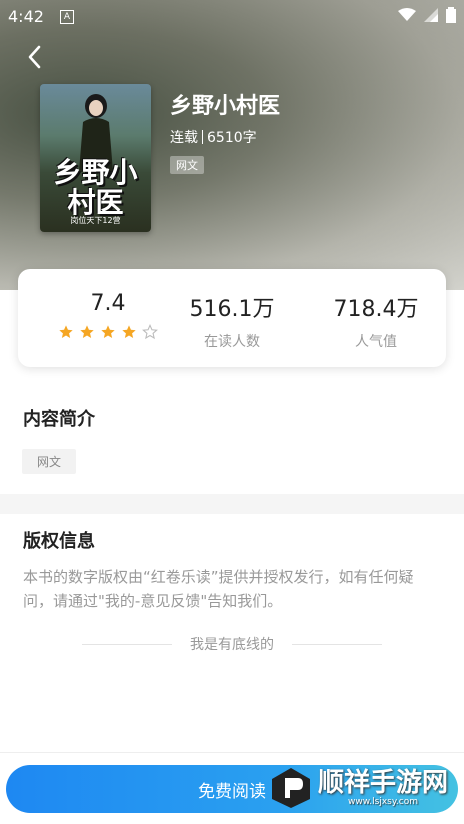 The height and width of the screenshot is (824, 464). What do you see at coordinates (376, 309) in the screenshot?
I see `popularity-value: 718.4万` at bounding box center [376, 309].